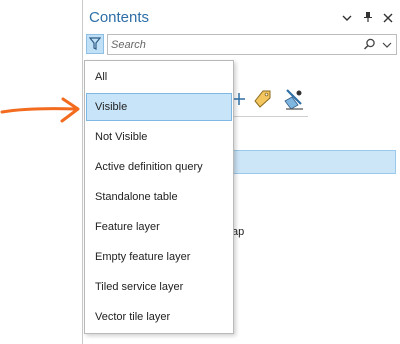 The width and height of the screenshot is (400, 344). What do you see at coordinates (314, 162) in the screenshot?
I see `selected-layer-row` at bounding box center [314, 162].